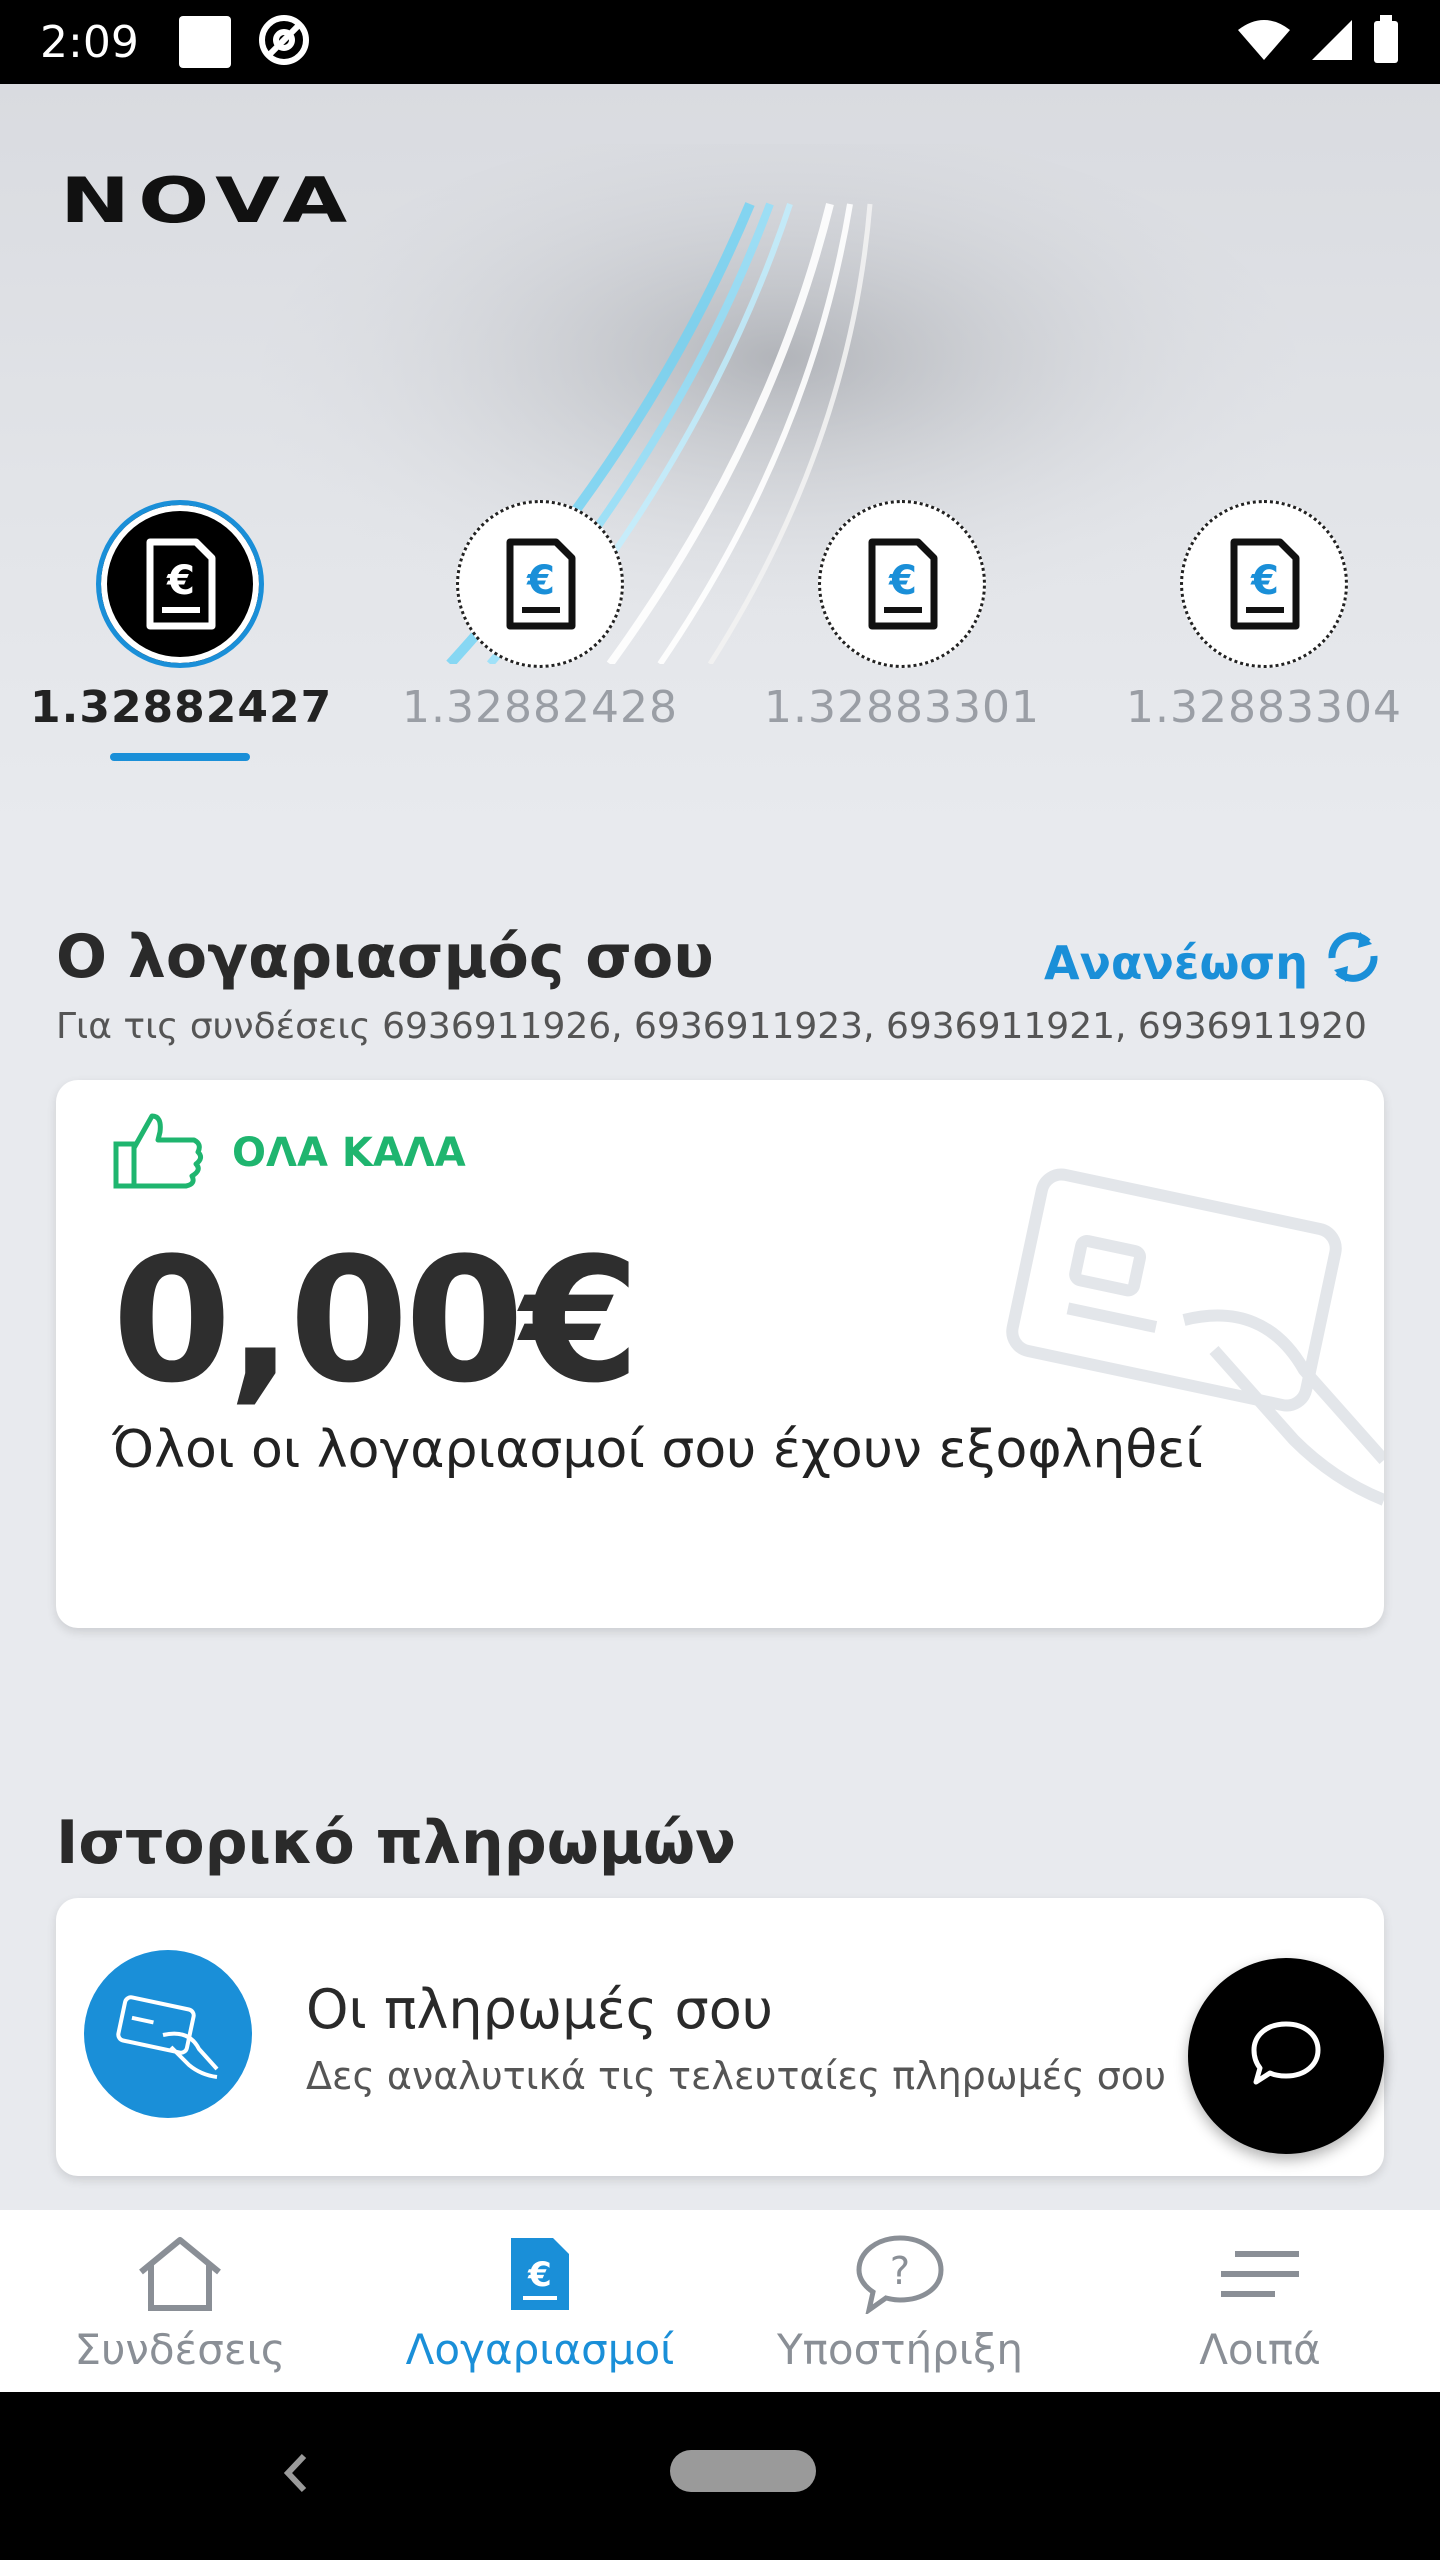  I want to click on nav-support: ? Υποστήριξη, so click(900, 2301).